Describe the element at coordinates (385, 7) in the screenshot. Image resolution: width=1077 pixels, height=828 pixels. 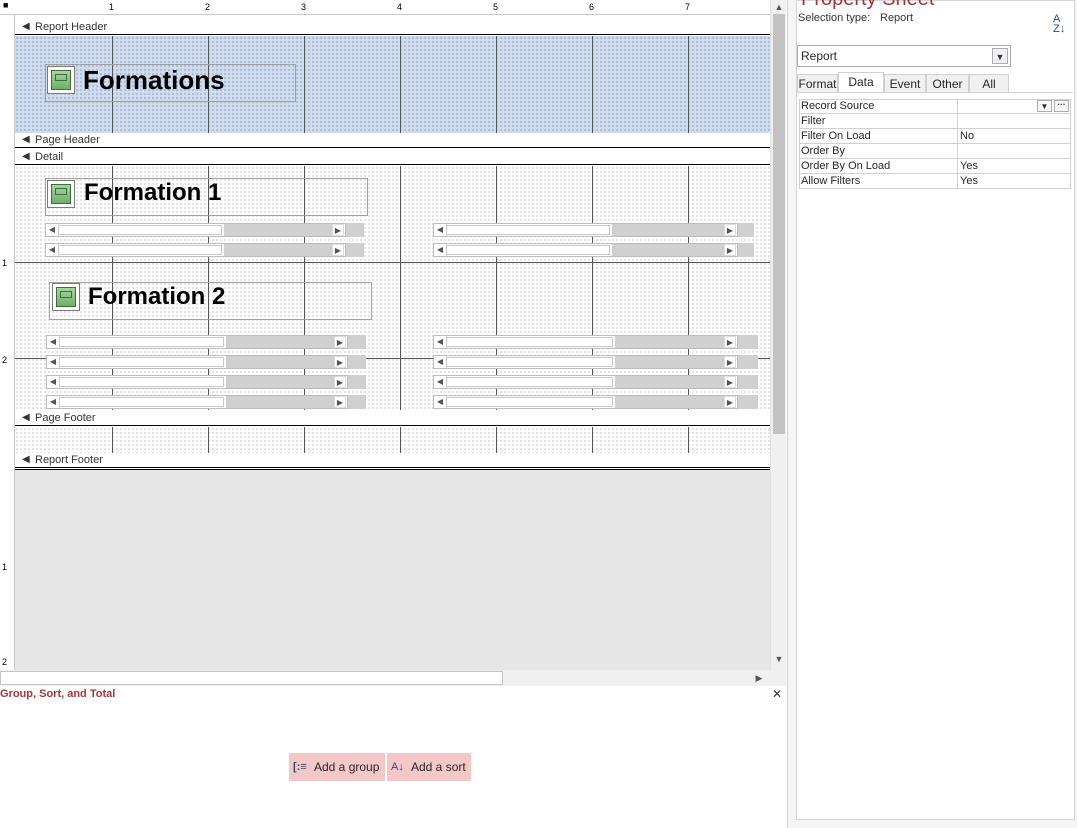
I see `horizontal-ruler: ■ 1 2 3 4 5 6 7` at that location.